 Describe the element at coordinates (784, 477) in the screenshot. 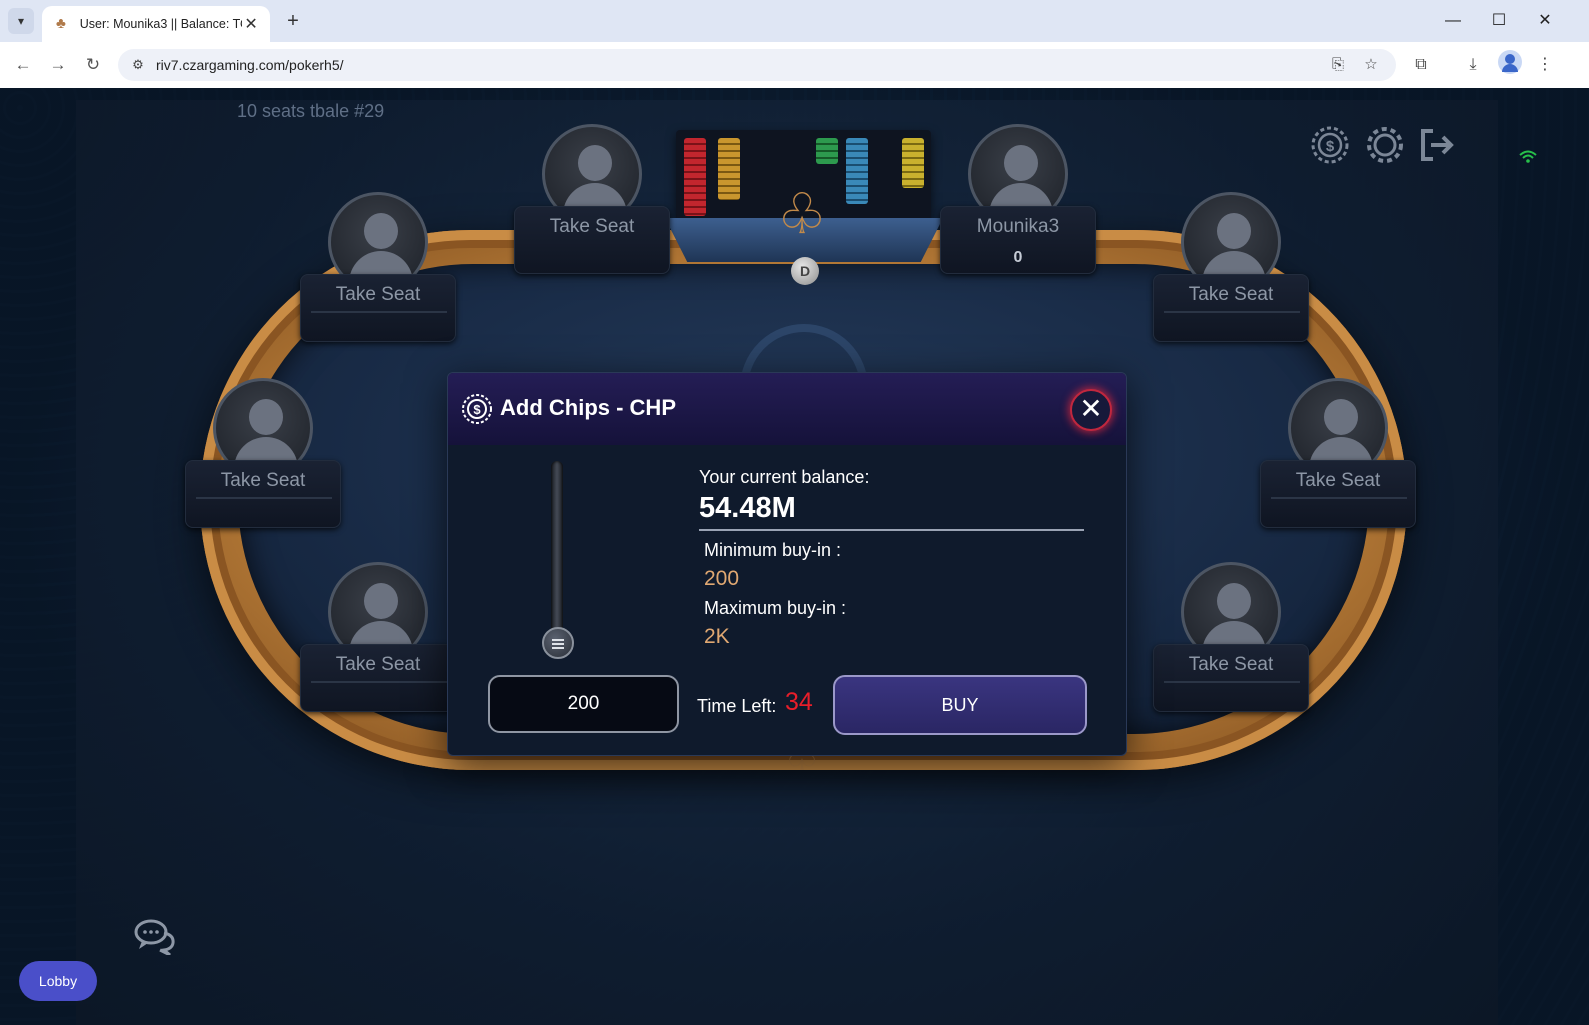

I see `balance-label: Your current balance:` at that location.